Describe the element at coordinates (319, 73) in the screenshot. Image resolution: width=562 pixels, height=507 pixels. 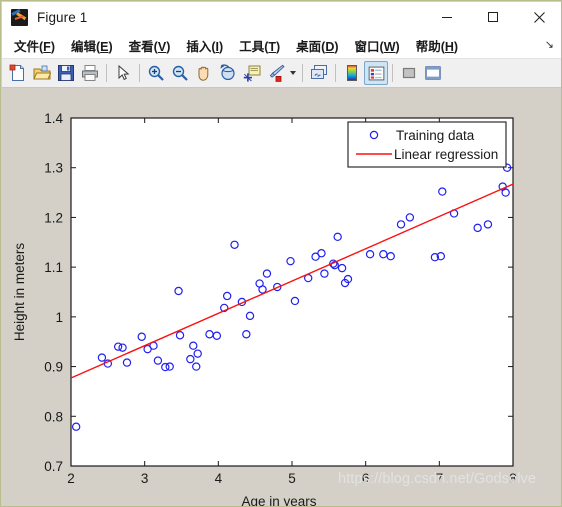
I see `link-plot-icon` at that location.